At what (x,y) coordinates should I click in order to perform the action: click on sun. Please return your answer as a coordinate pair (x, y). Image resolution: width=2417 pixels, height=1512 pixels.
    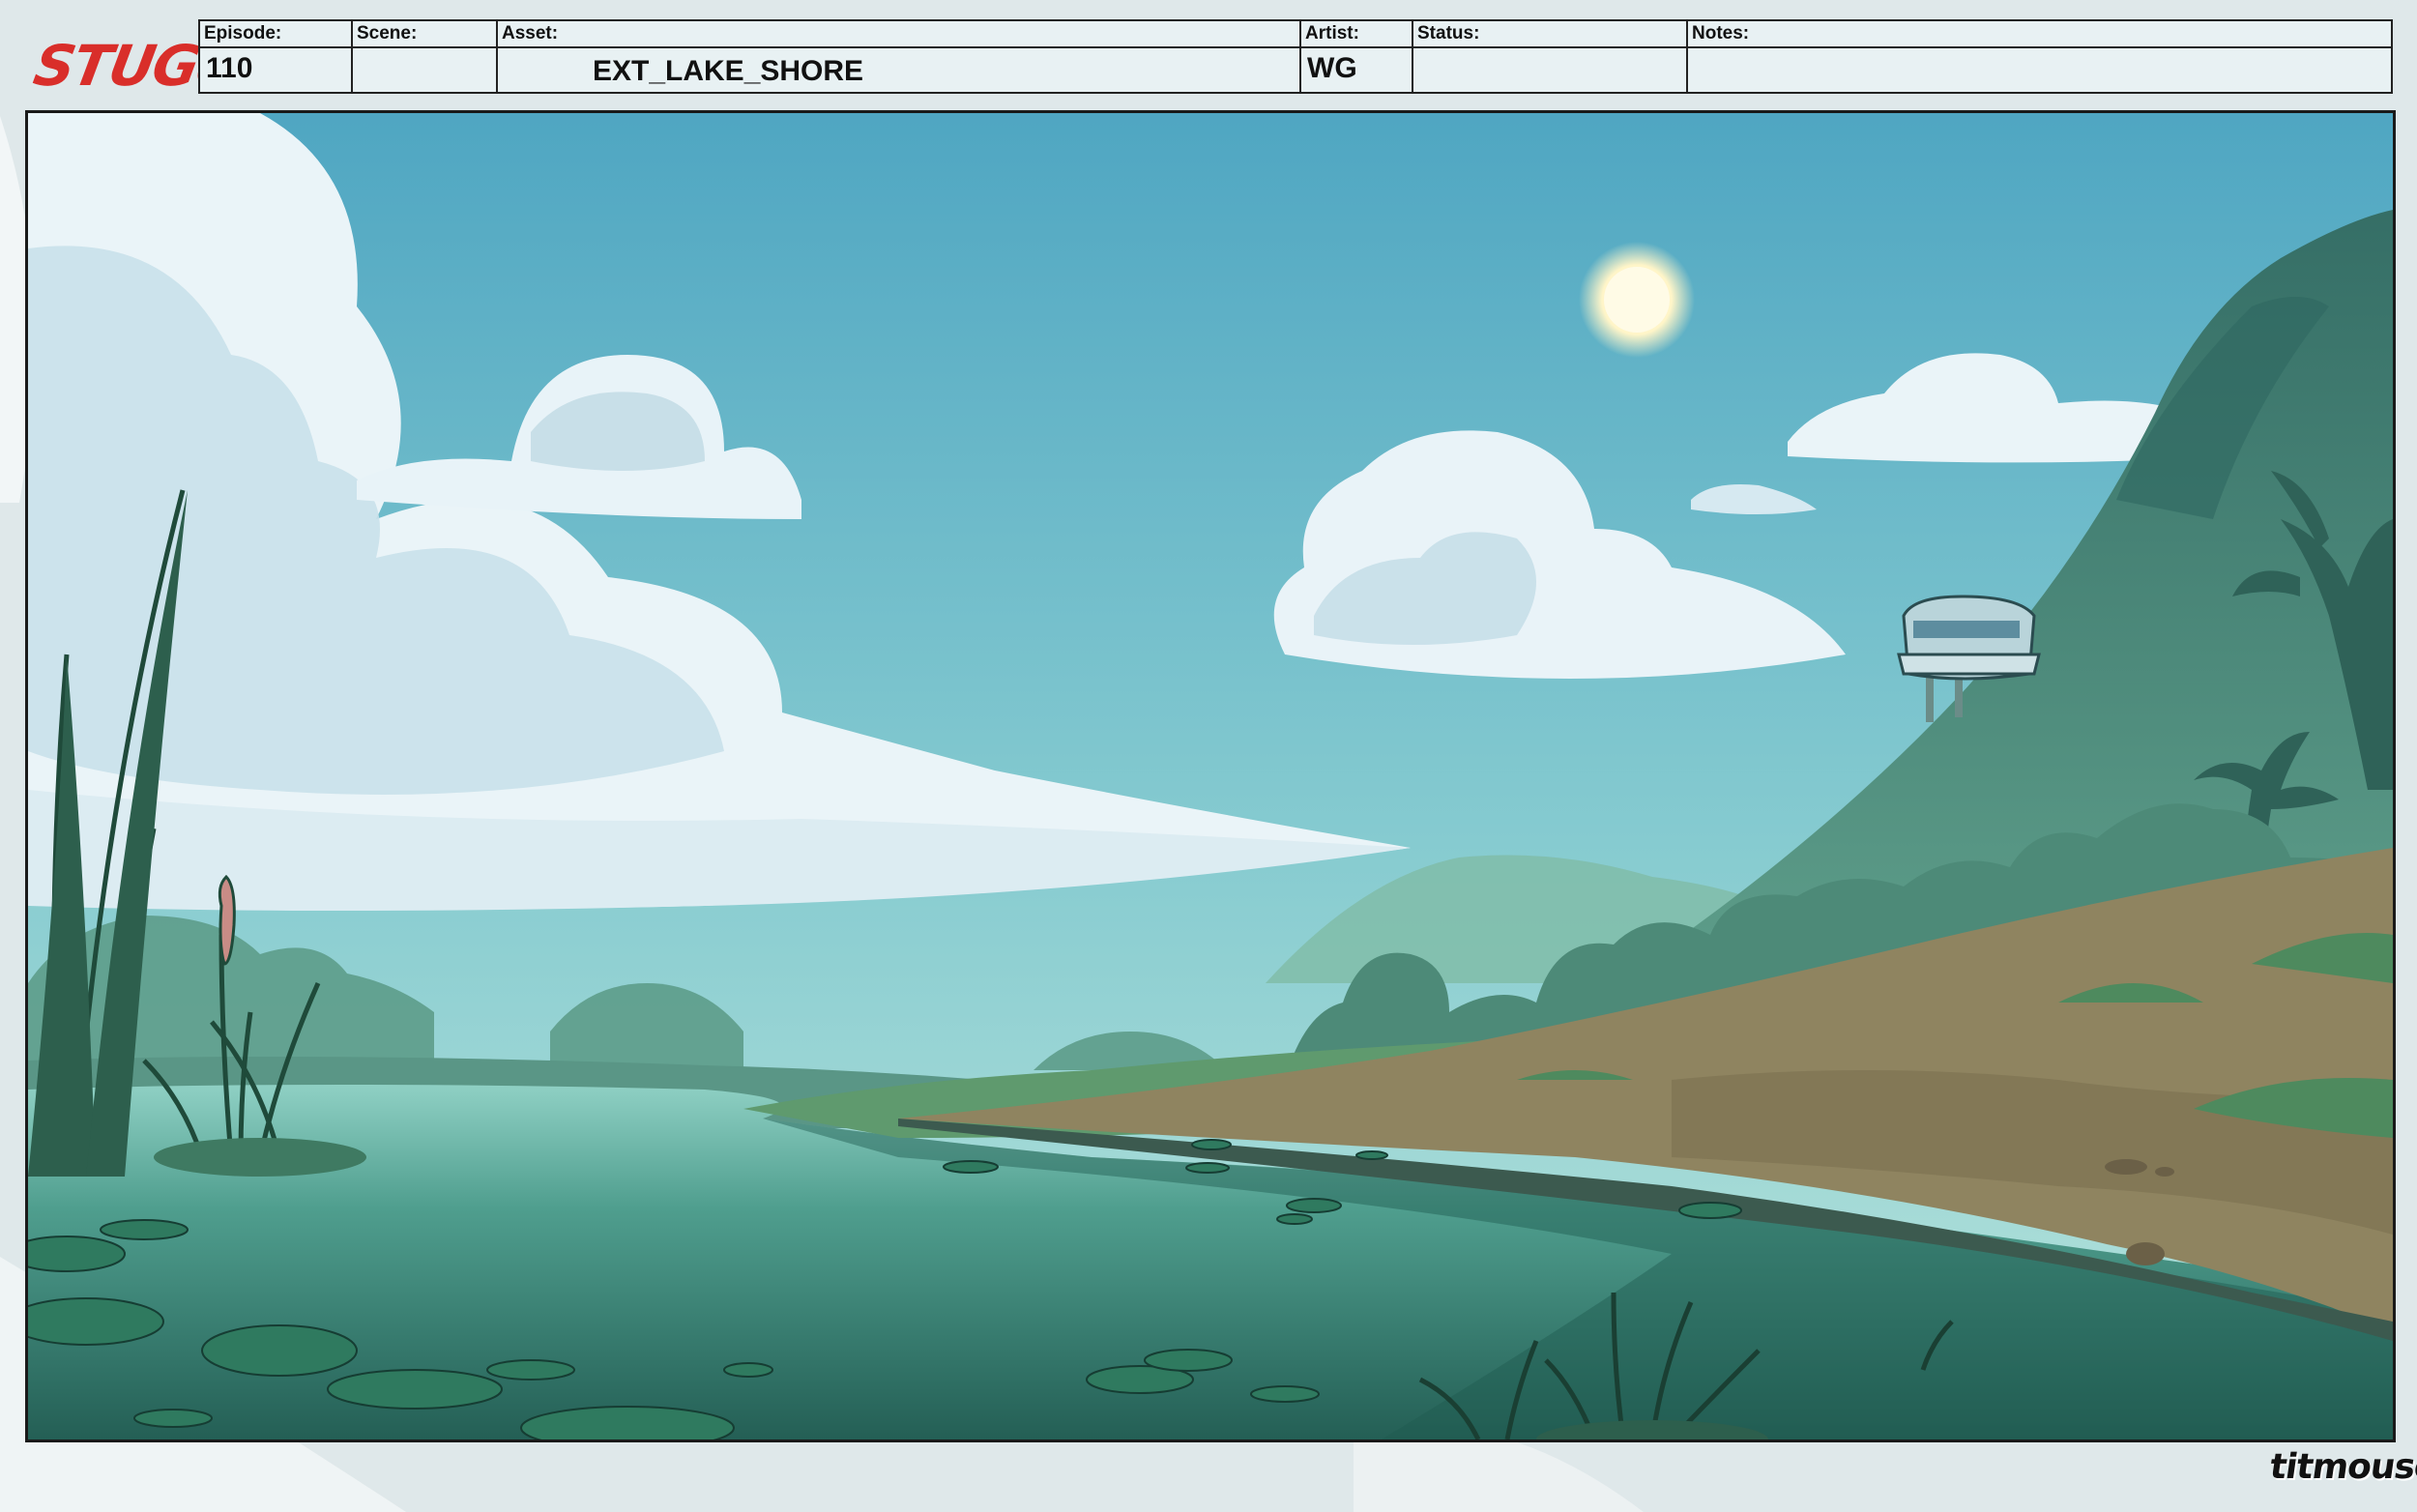
    Looking at the image, I should click on (1637, 300).